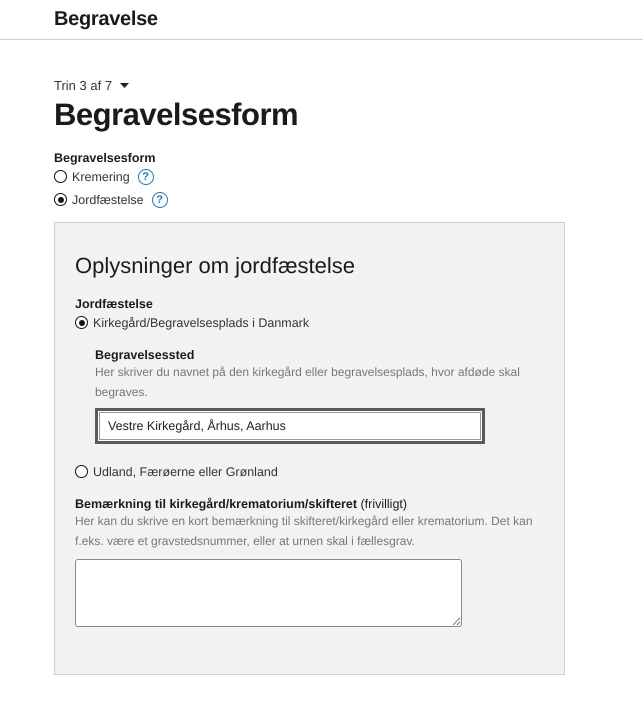  I want to click on field-label: Begravelsessted, so click(145, 355).